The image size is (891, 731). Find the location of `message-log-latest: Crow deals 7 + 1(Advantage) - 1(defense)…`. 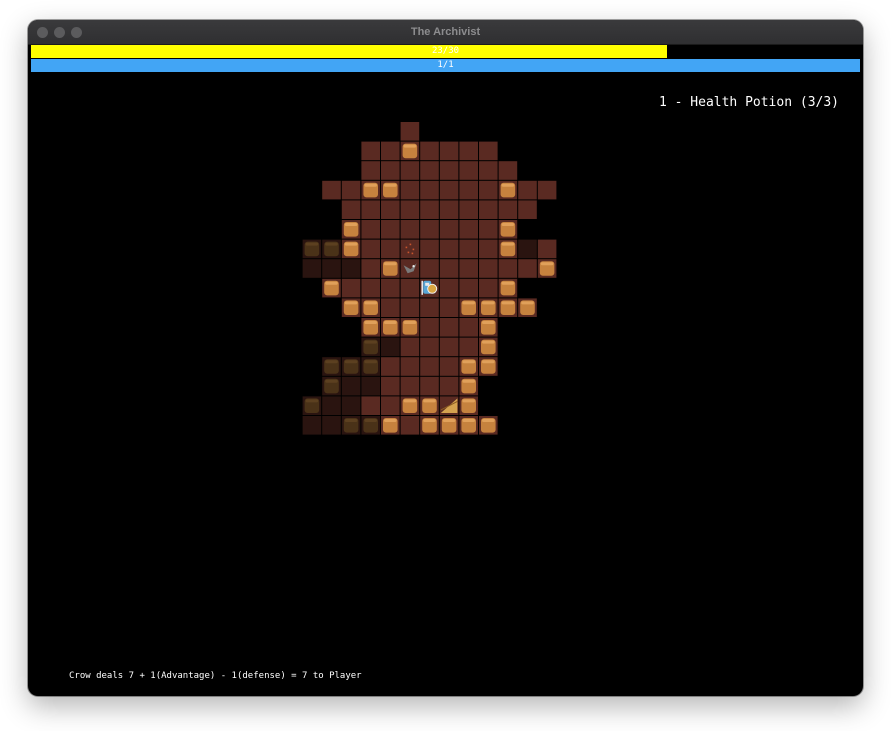

message-log-latest: Crow deals 7 + 1(Advantage) - 1(defense)… is located at coordinates (215, 676).